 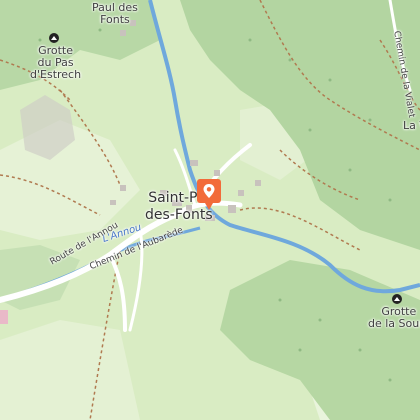 I want to click on map-pin-icon, so click(x=209, y=195).